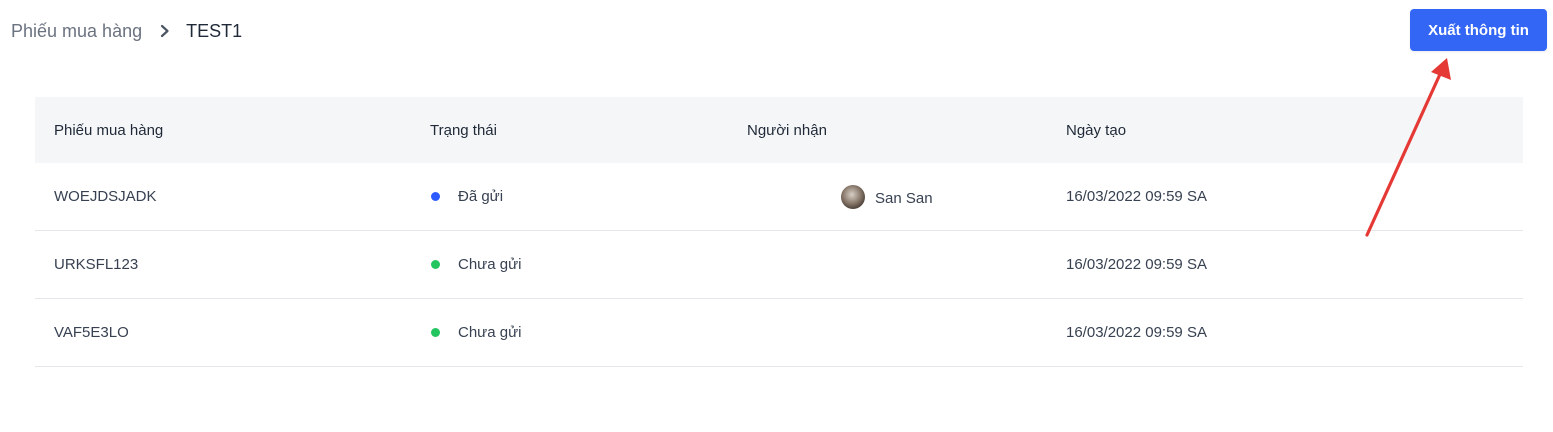  I want to click on column-header-created: Ngày tạo, so click(1096, 130).